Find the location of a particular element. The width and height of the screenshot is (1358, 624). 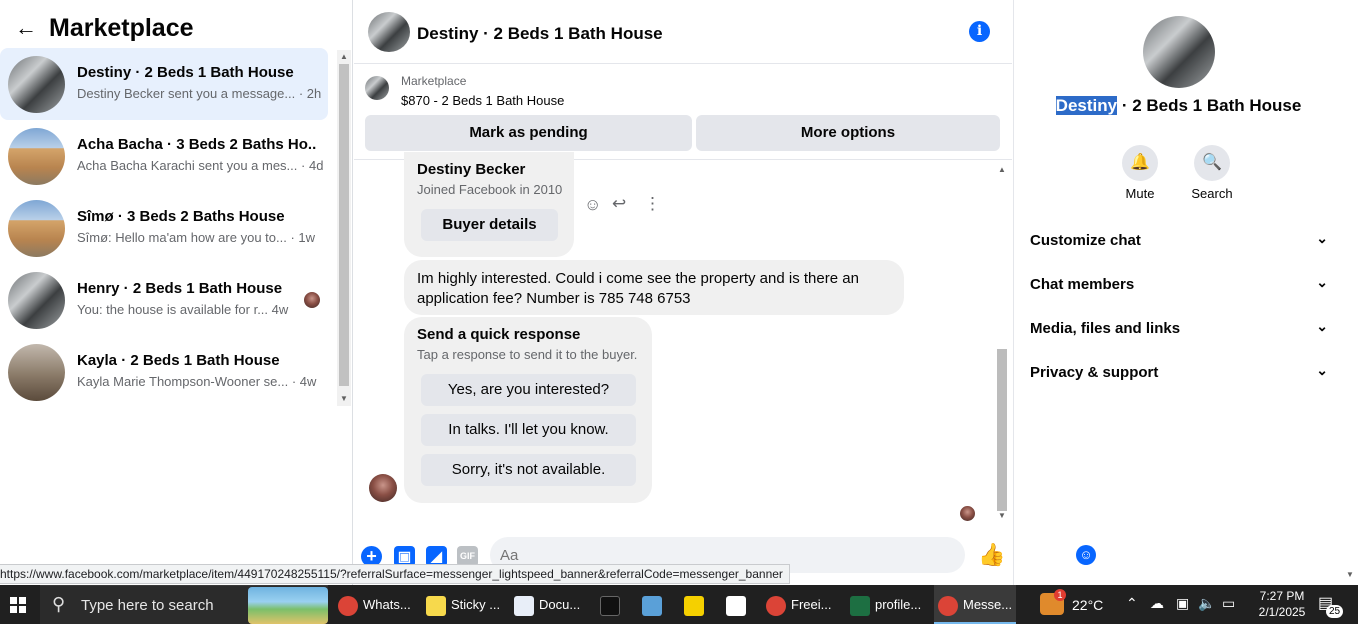

taskbar-app-notepad is located at coordinates (655, 604).